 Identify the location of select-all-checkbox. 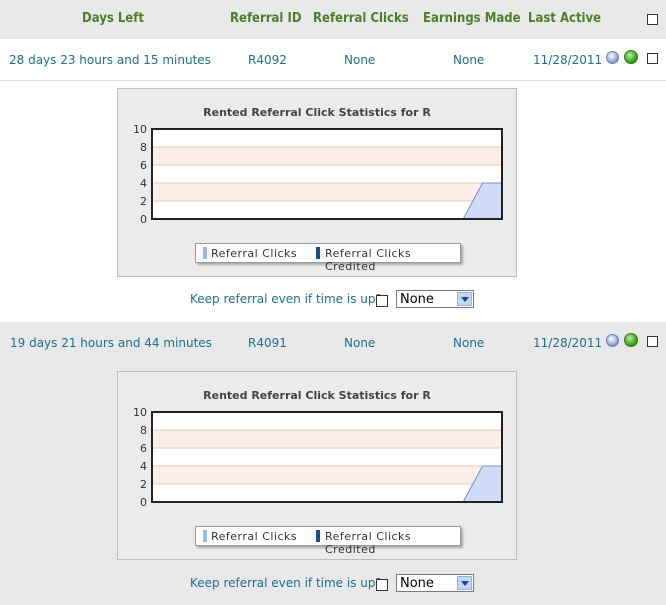
(652, 19).